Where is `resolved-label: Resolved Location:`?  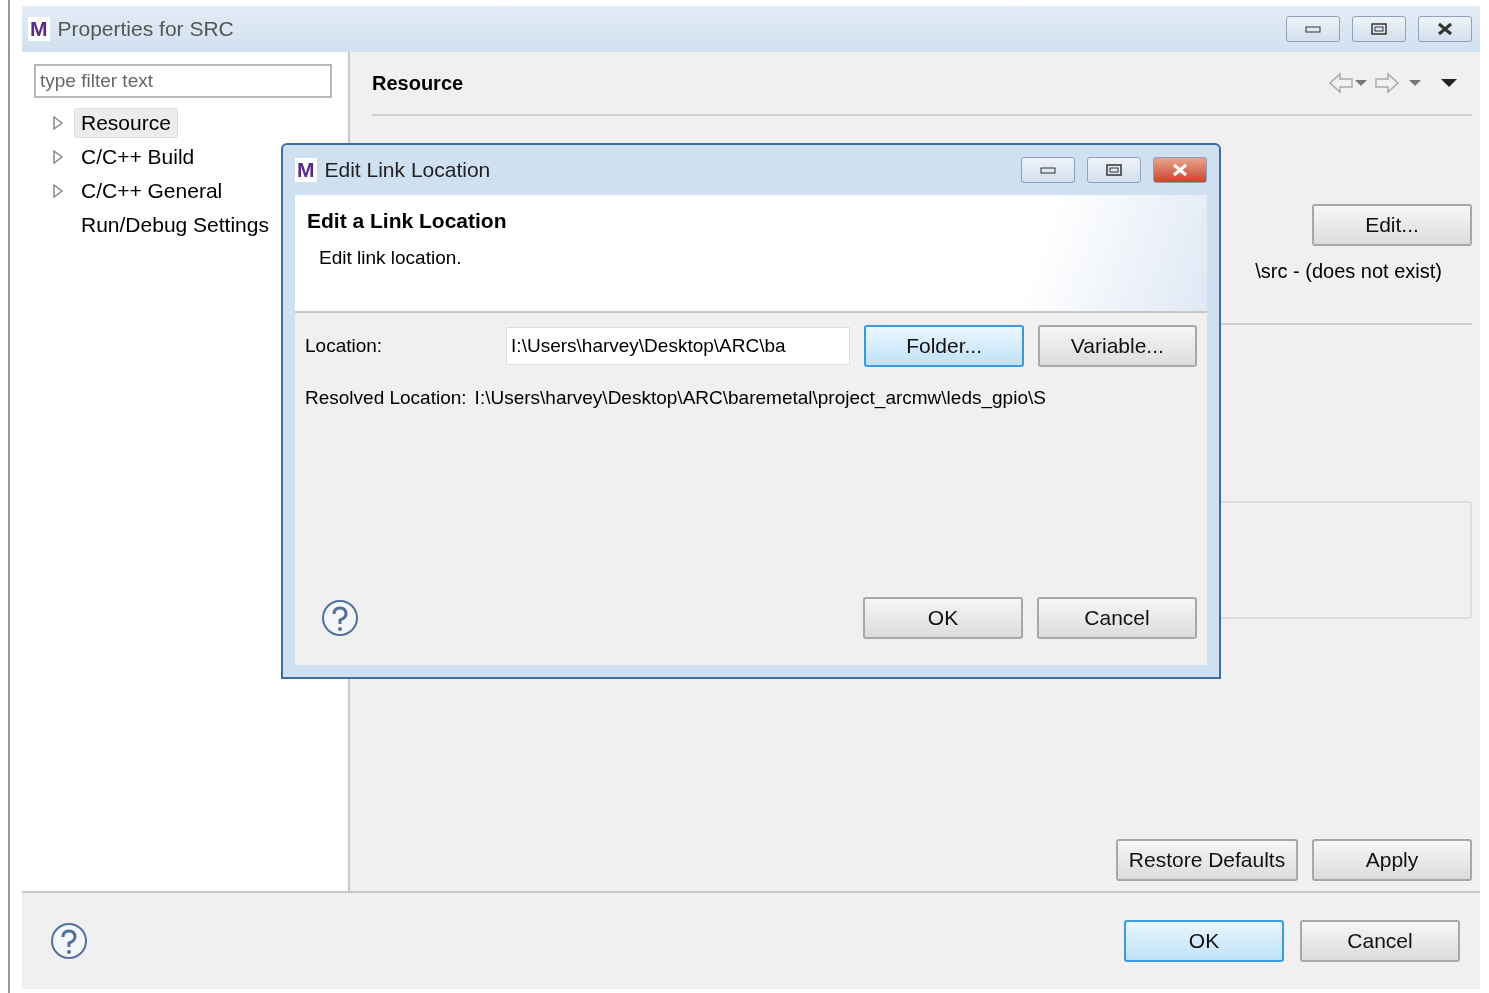 resolved-label: Resolved Location: is located at coordinates (386, 398).